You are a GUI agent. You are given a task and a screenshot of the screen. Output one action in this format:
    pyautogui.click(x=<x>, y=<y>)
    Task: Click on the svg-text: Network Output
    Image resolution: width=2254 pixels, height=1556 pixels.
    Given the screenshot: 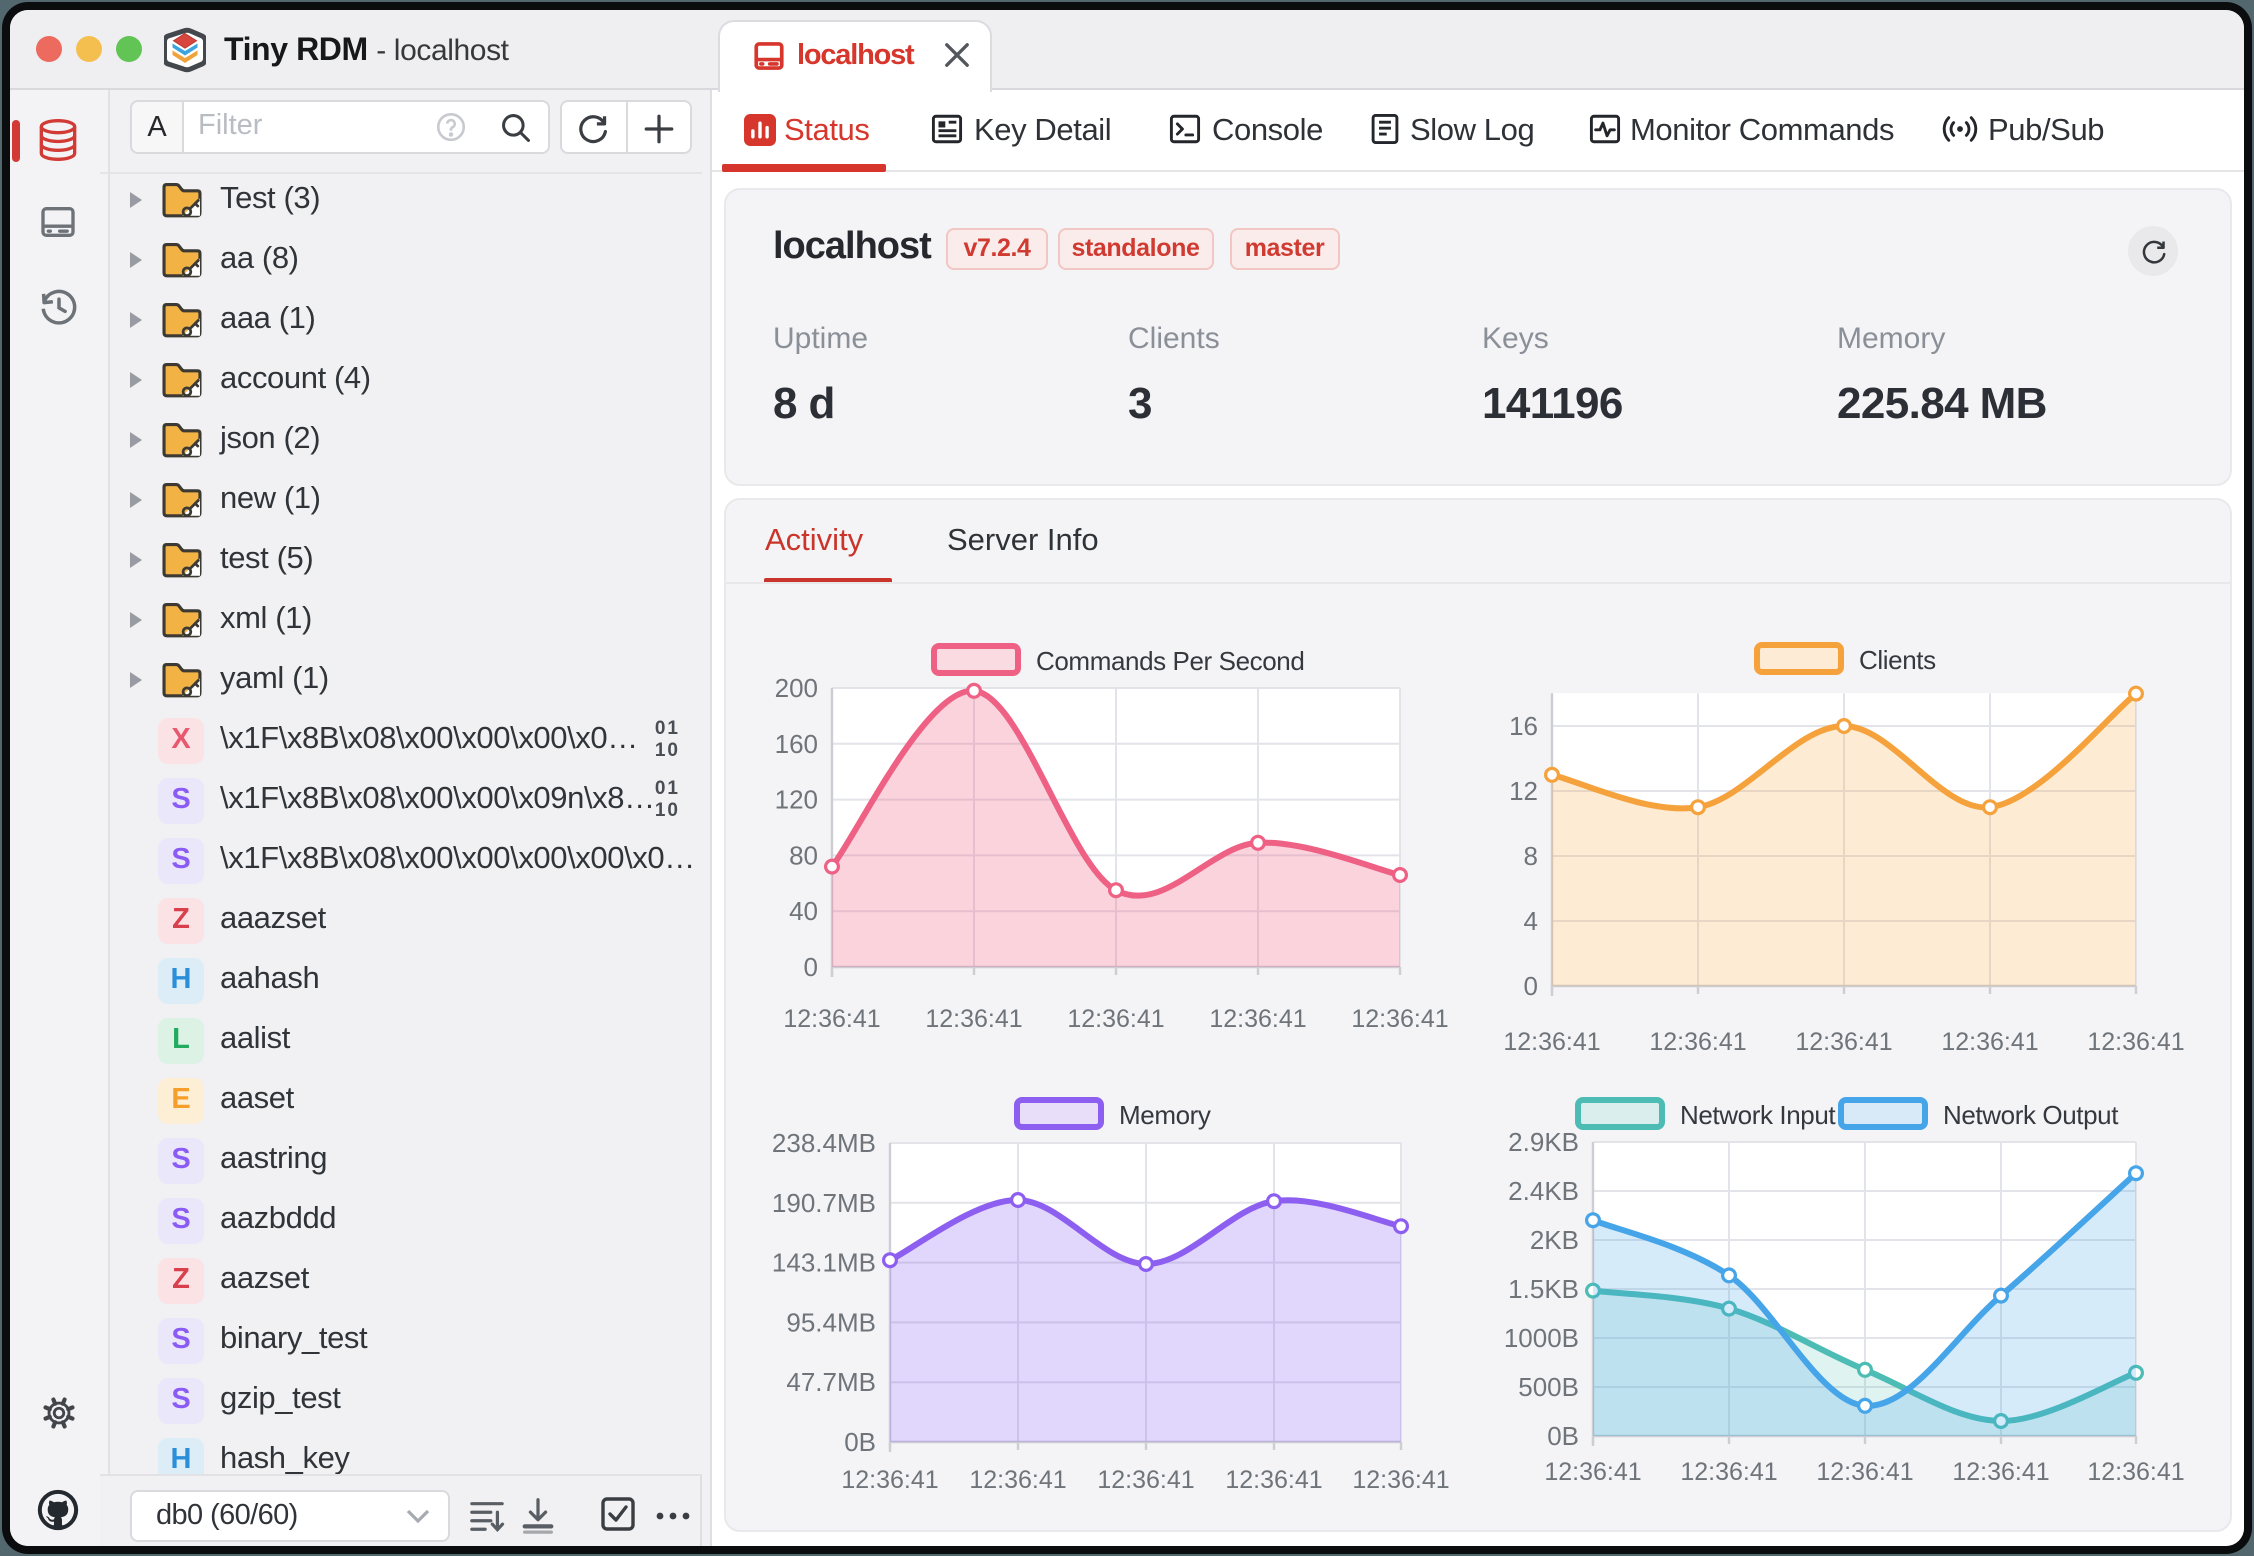 What is the action you would take?
    pyautogui.click(x=2031, y=1115)
    